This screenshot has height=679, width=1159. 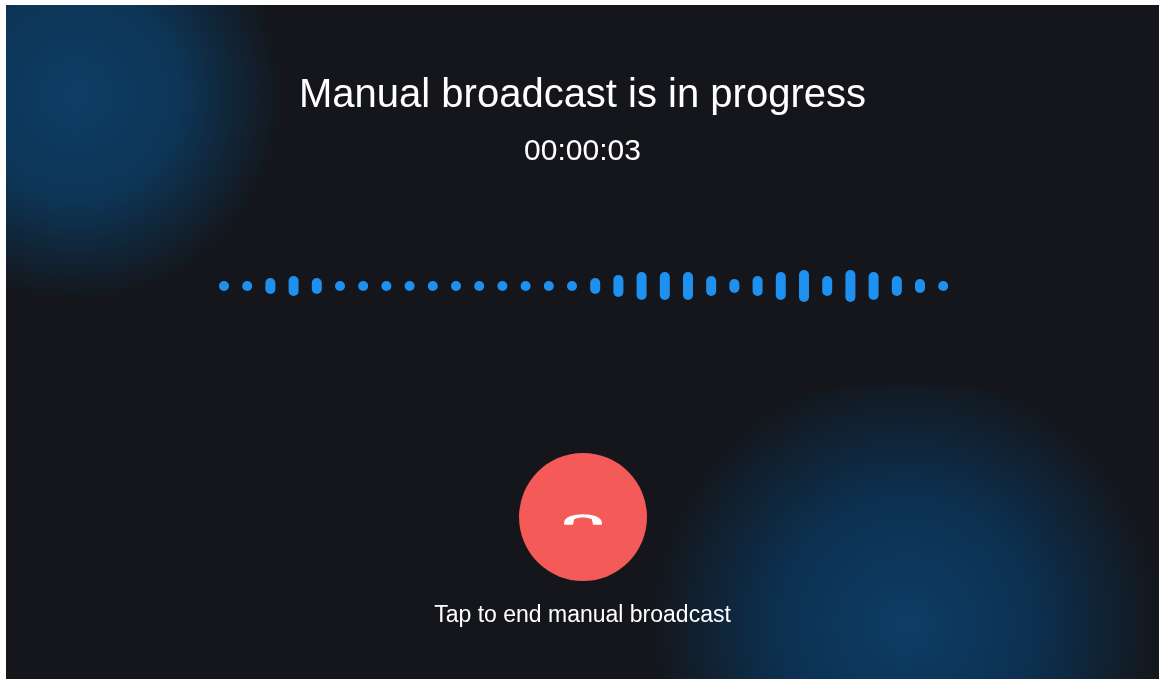 What do you see at coordinates (582, 614) in the screenshot?
I see `end-broadcast-hint: Tap to end manual broadcast` at bounding box center [582, 614].